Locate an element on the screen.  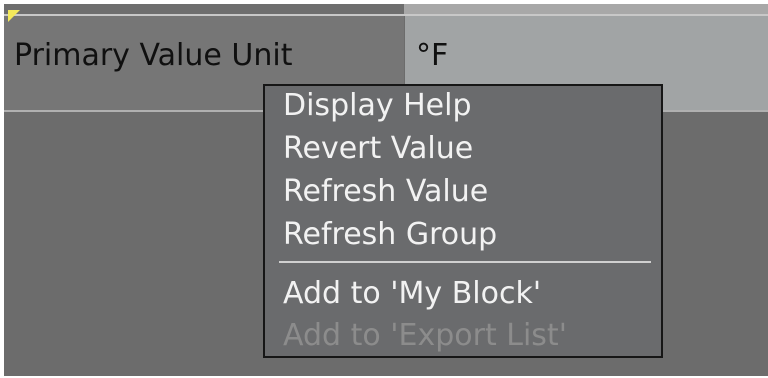
menu-item-display-help: Display Help is located at coordinates (377, 105).